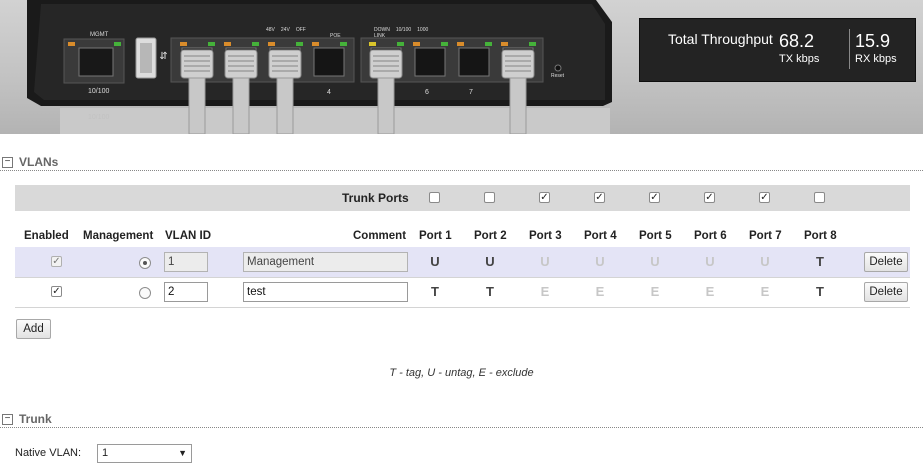 The width and height of the screenshot is (923, 472). What do you see at coordinates (599, 197) in the screenshot?
I see `trunk-port-4-checkbox: ✓` at bounding box center [599, 197].